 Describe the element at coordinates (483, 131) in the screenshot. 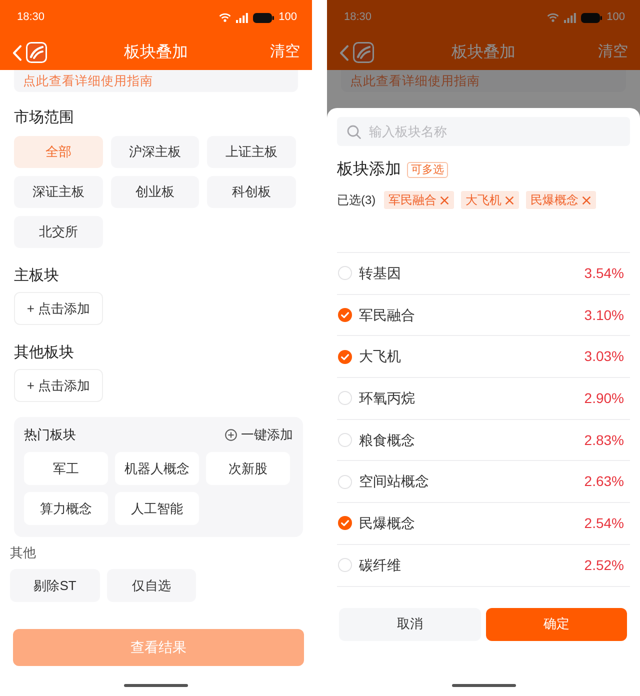

I see `search-field: 输入板块名称` at that location.